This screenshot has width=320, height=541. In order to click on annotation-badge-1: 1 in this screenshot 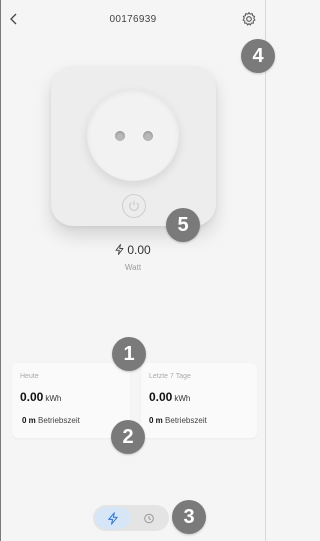, I will do `click(129, 354)`.